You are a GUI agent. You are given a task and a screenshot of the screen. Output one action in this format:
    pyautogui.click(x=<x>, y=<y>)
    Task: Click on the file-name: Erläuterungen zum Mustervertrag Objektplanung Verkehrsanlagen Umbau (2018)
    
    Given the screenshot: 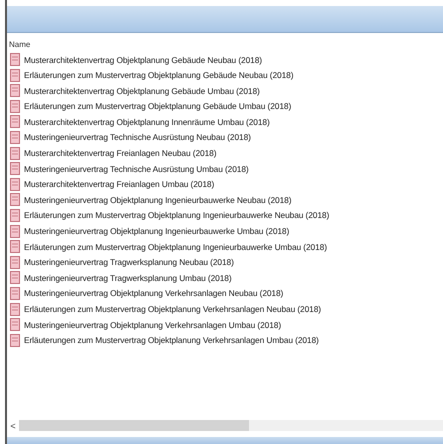 What is the action you would take?
    pyautogui.click(x=171, y=340)
    